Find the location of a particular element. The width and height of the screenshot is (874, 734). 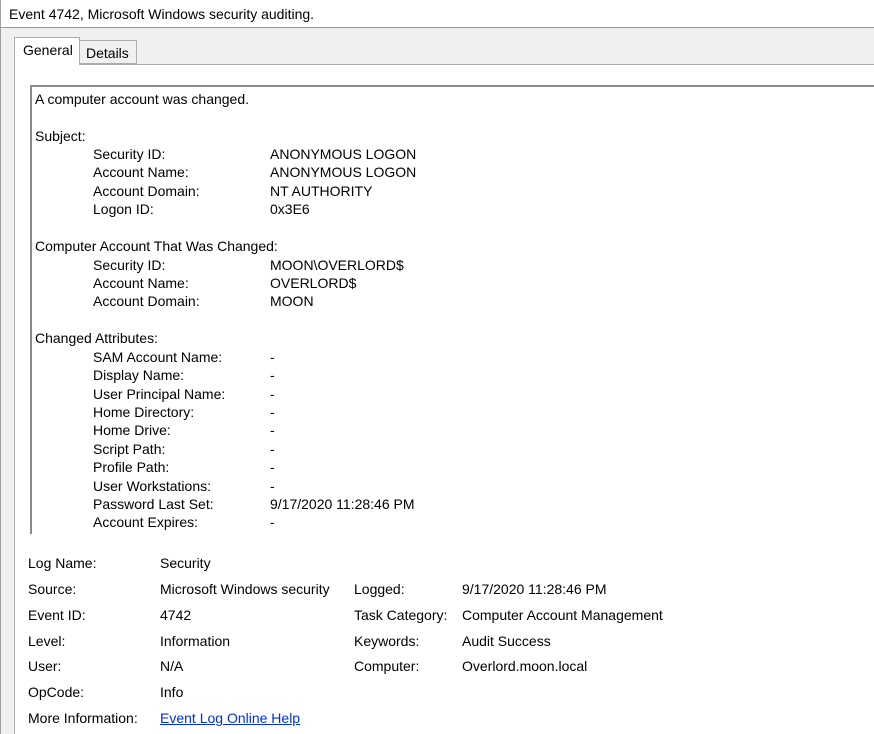

user-value: N/A is located at coordinates (172, 666).